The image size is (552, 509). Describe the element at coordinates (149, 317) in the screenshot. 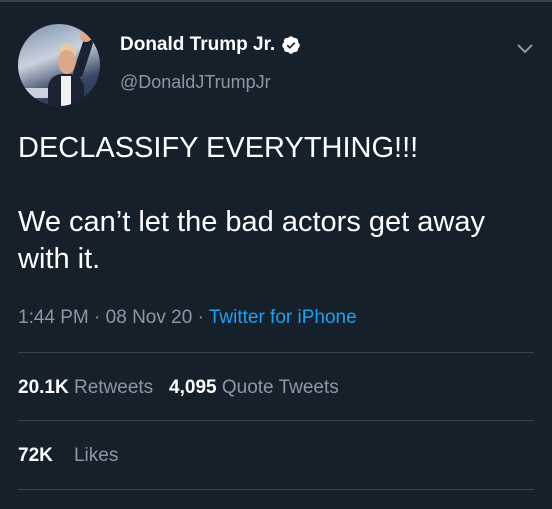

I see `tweet-date: 08 Nov 20` at that location.